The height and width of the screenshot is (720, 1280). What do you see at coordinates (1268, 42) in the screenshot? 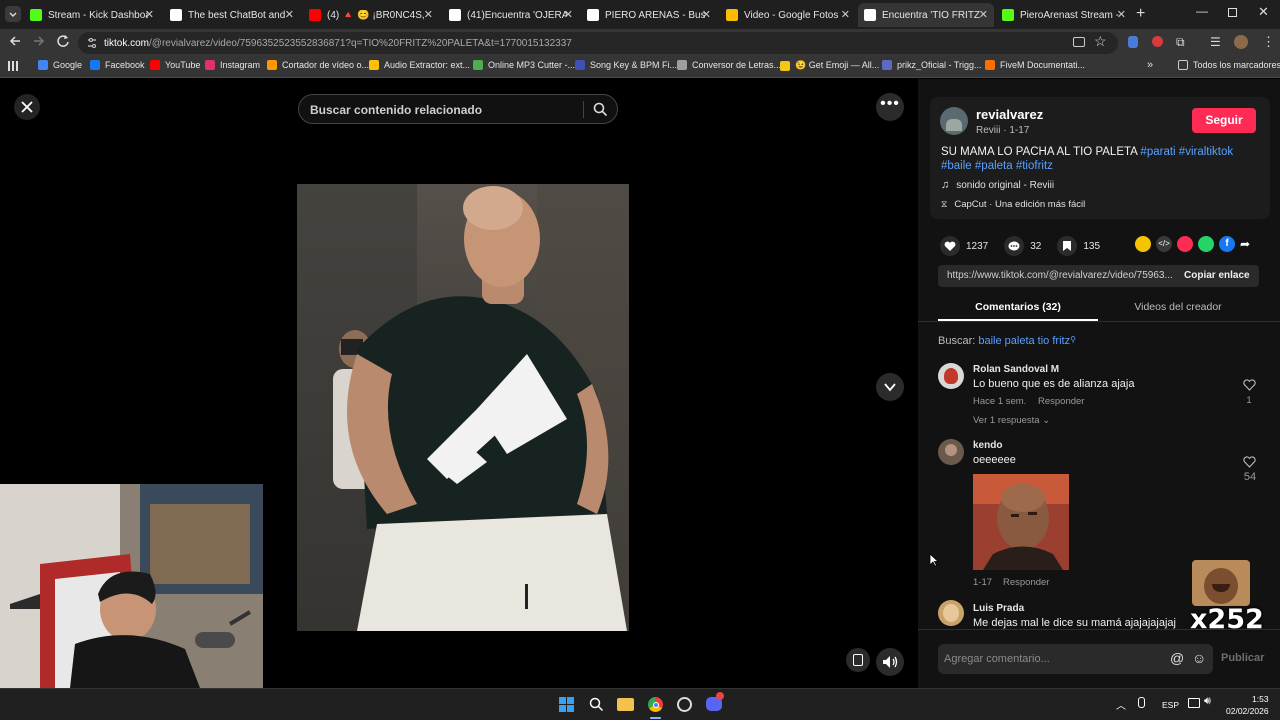
I see `browser-menu-icon: ⋮` at bounding box center [1268, 42].